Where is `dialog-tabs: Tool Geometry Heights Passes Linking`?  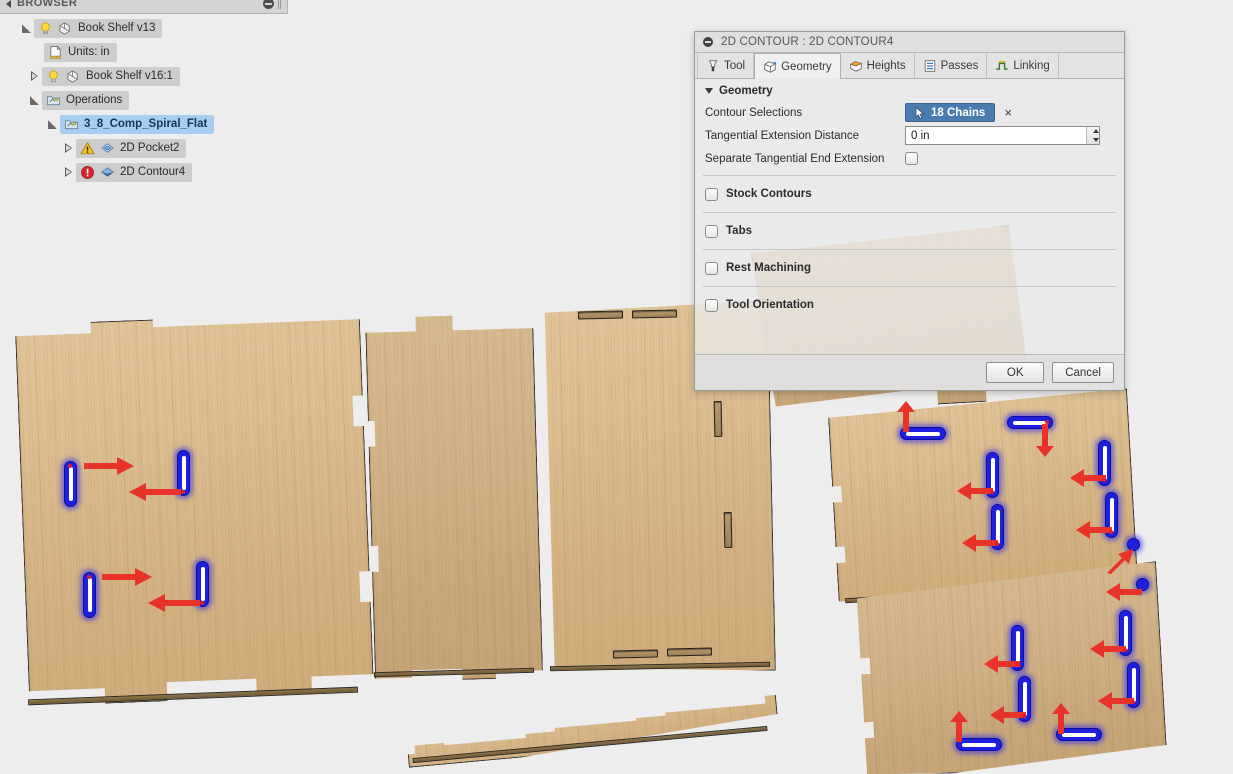
dialog-tabs: Tool Geometry Heights Passes Linking is located at coordinates (909, 66).